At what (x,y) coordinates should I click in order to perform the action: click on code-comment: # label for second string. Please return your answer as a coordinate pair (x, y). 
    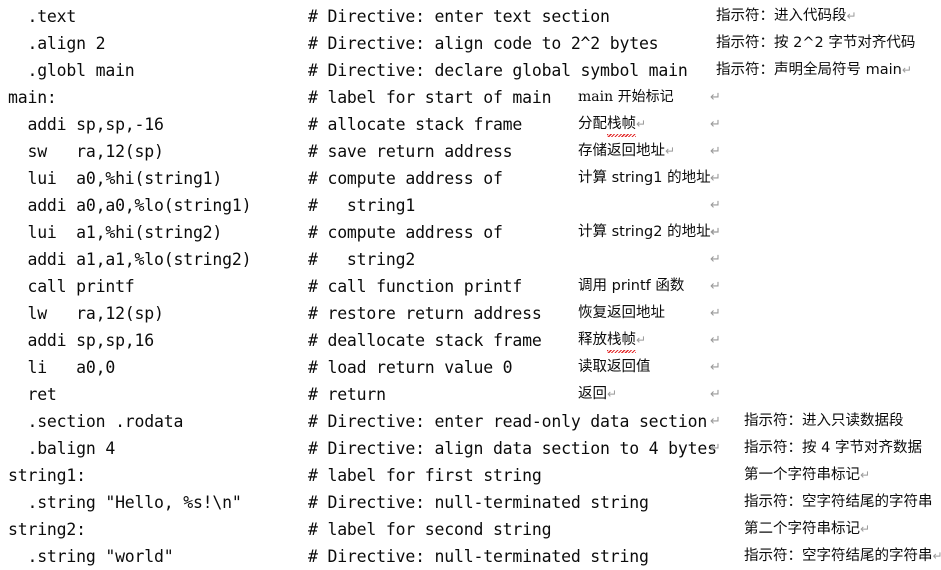
    Looking at the image, I should click on (429, 529).